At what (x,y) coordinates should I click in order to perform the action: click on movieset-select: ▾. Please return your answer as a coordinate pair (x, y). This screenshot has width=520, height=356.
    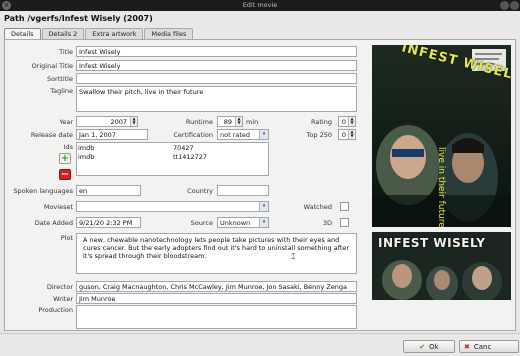
    Looking at the image, I should click on (172, 206).